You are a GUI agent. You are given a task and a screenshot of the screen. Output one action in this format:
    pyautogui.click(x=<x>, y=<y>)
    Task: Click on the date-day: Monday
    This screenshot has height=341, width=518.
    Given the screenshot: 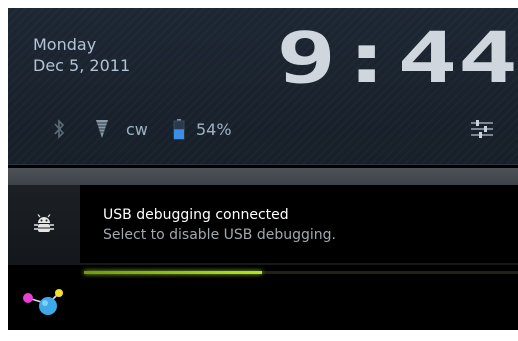 What is the action you would take?
    pyautogui.click(x=65, y=44)
    